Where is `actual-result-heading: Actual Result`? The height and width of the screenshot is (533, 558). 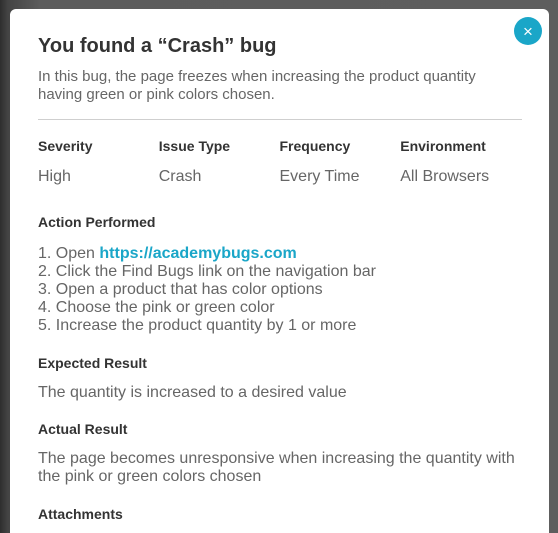
actual-result-heading: Actual Result is located at coordinates (83, 429).